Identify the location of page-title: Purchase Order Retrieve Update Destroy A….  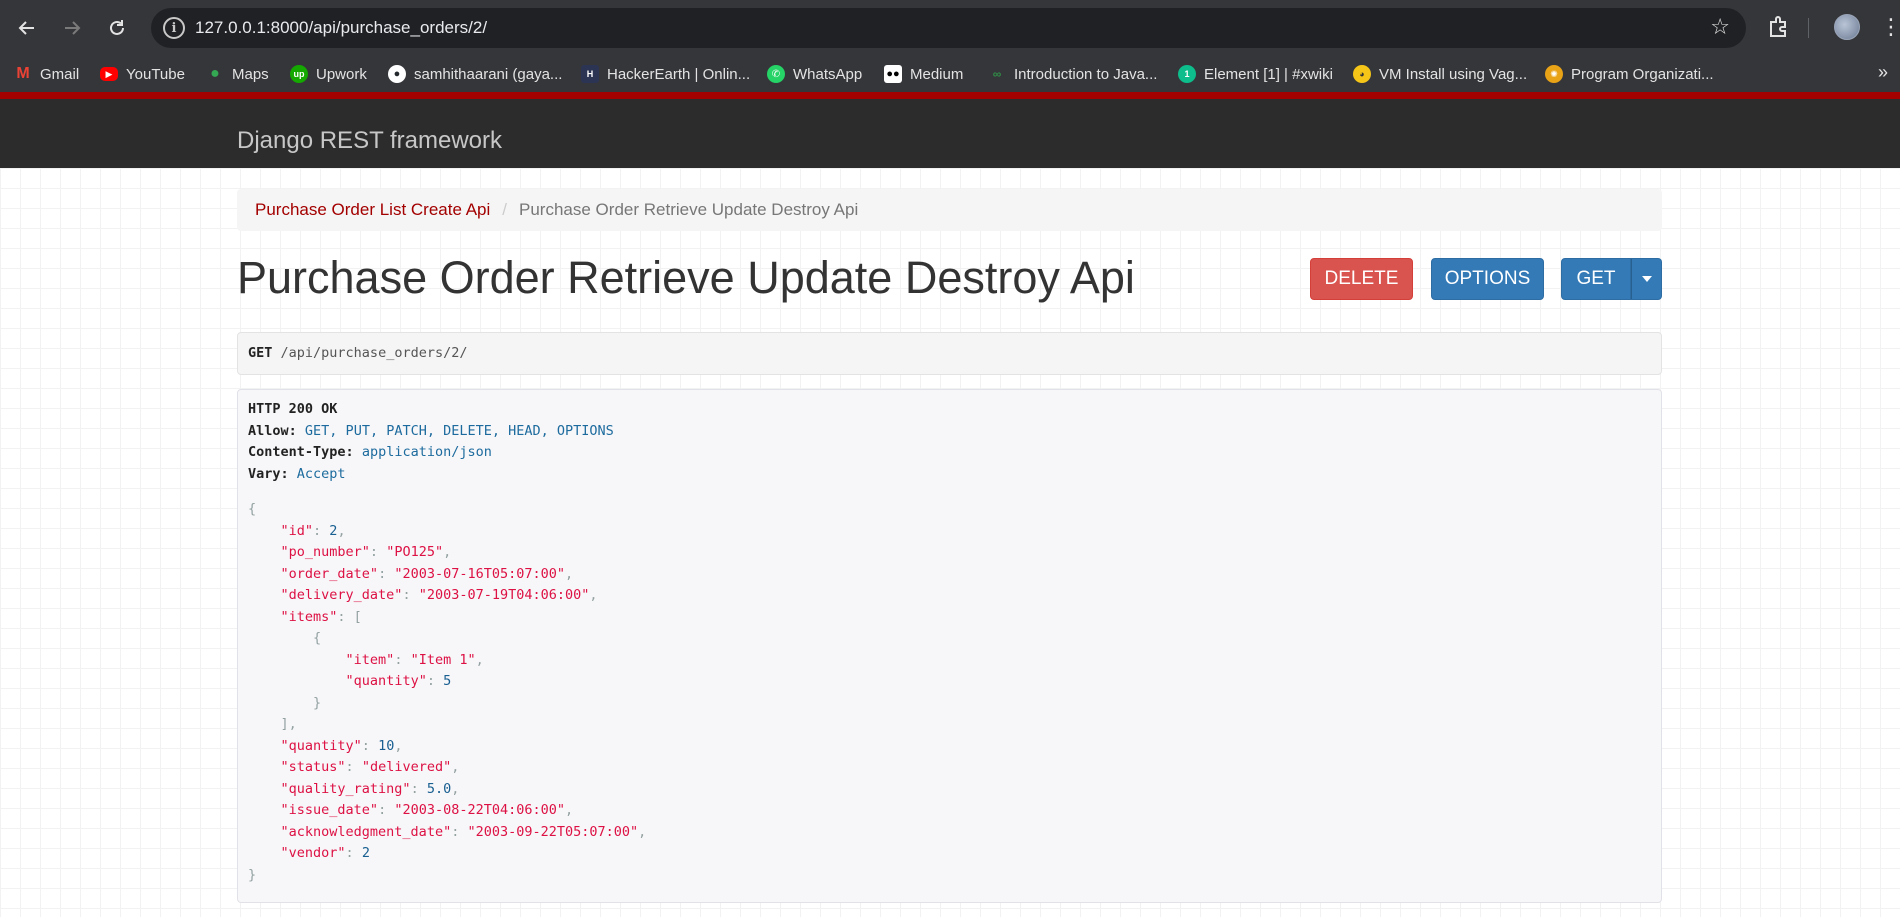
(686, 277).